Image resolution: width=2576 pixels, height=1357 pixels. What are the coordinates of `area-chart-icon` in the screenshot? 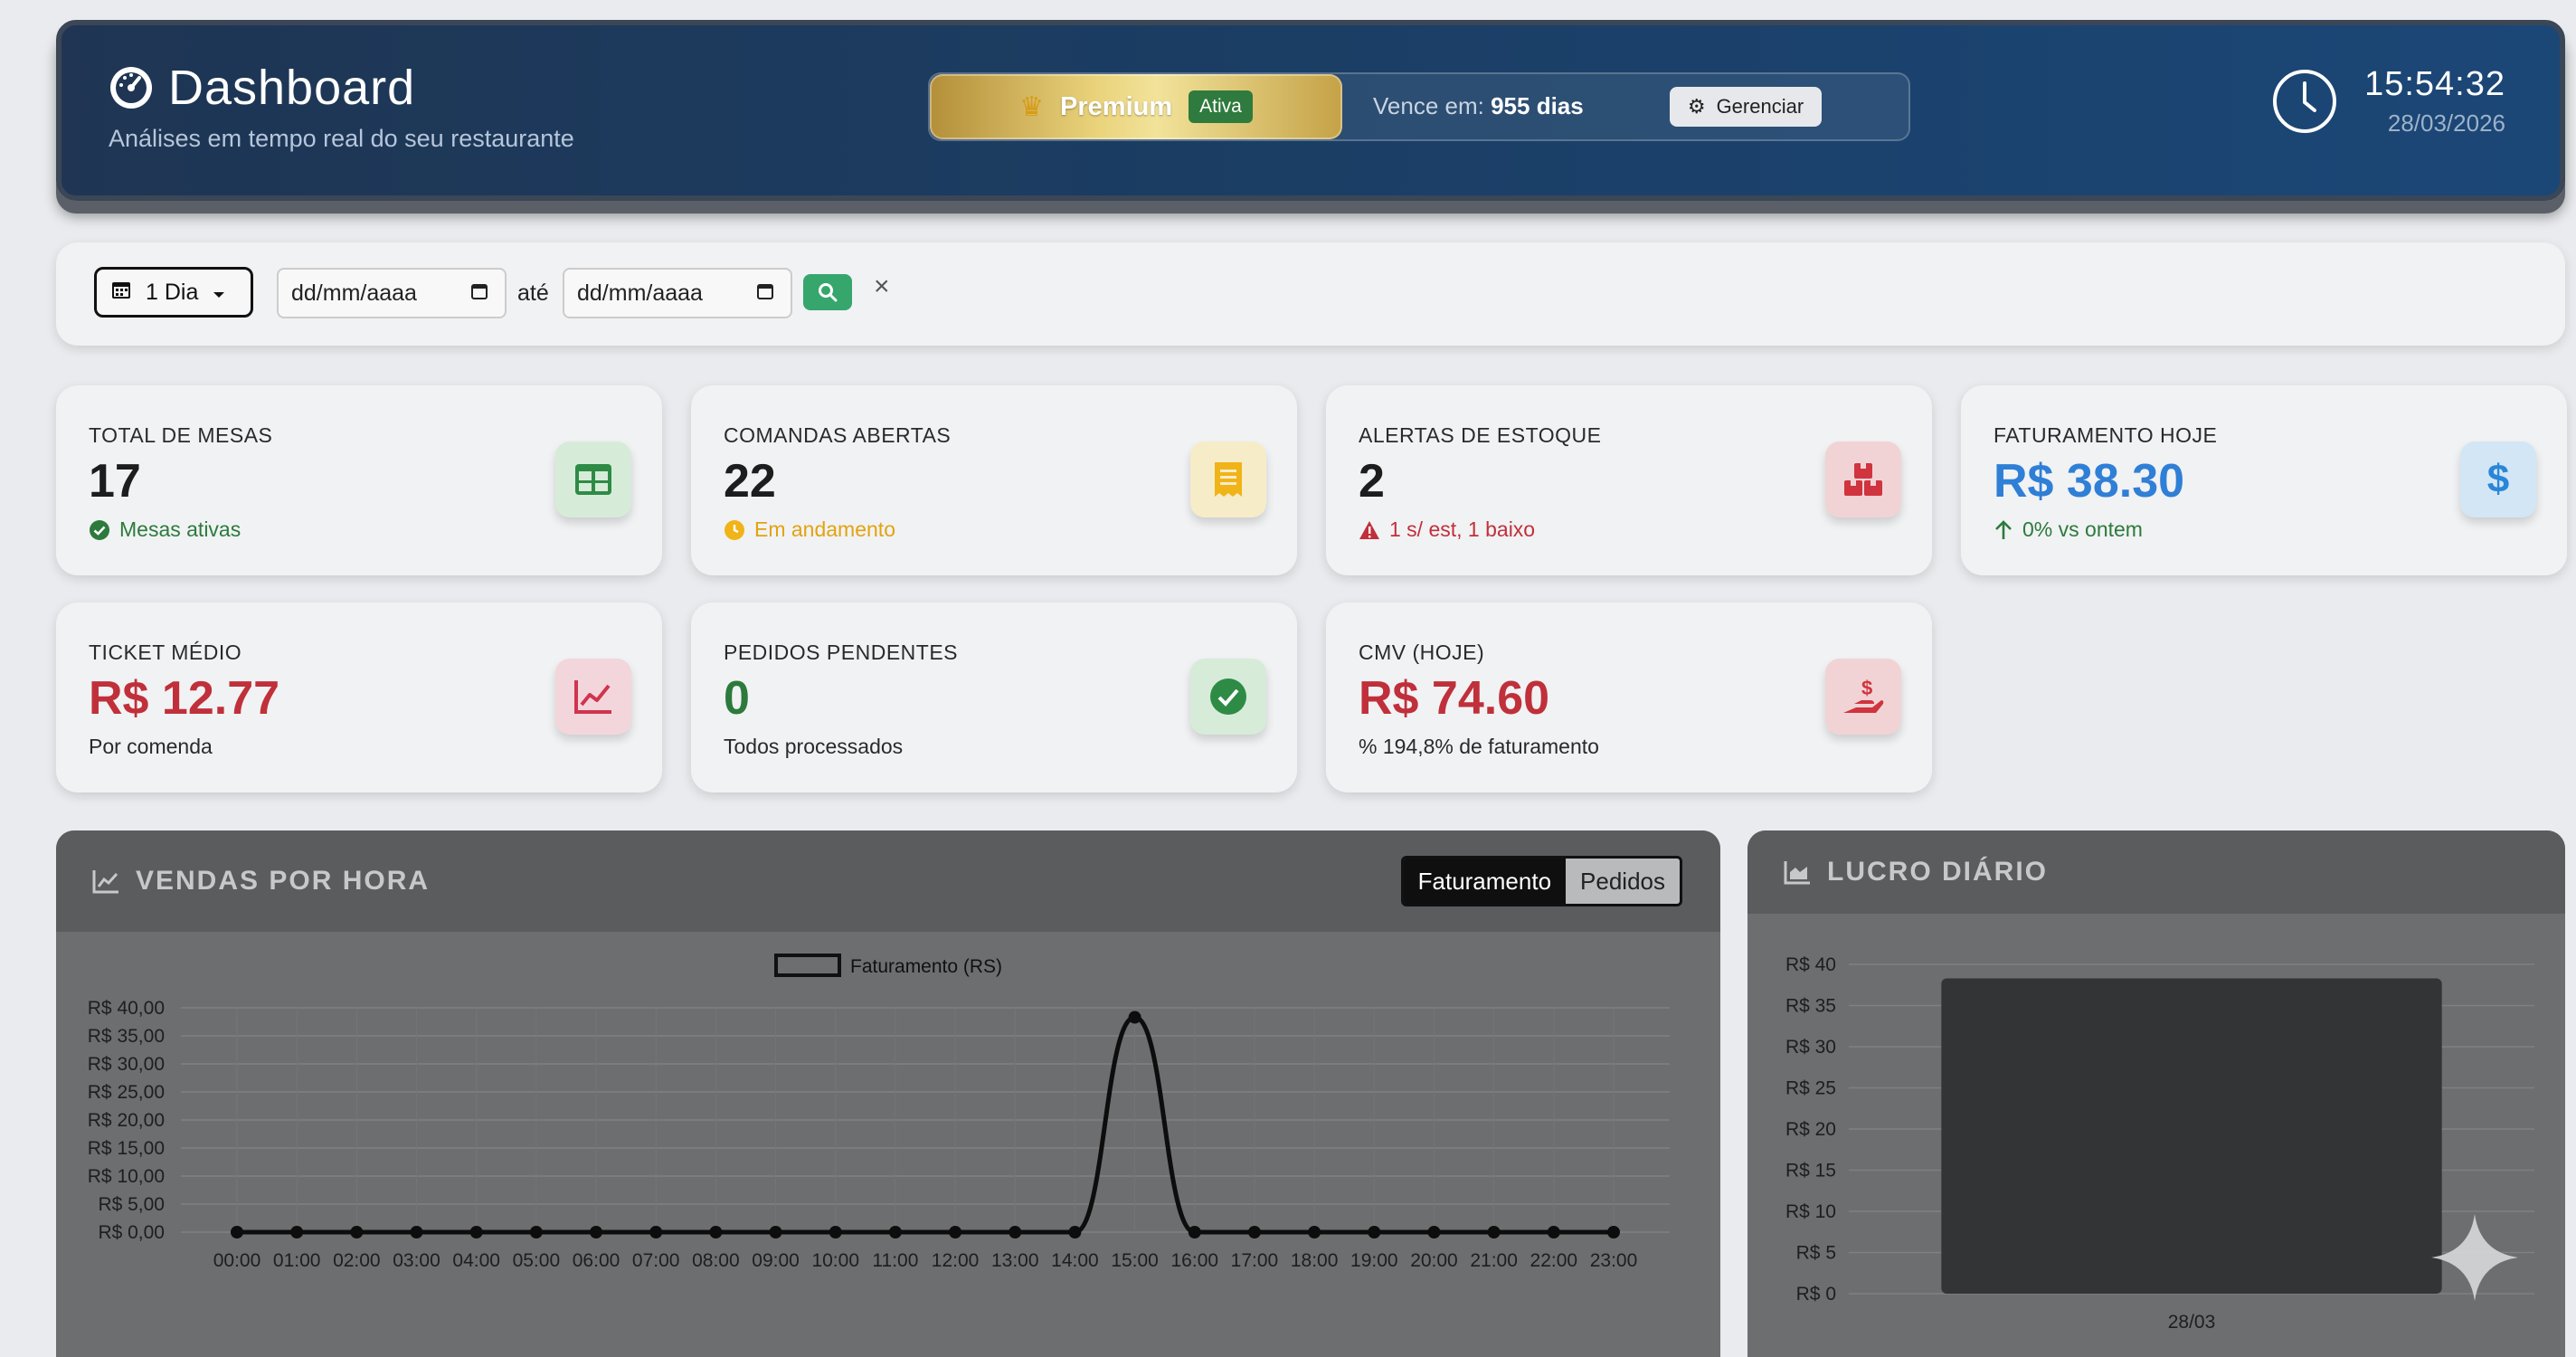 It's located at (1797, 873).